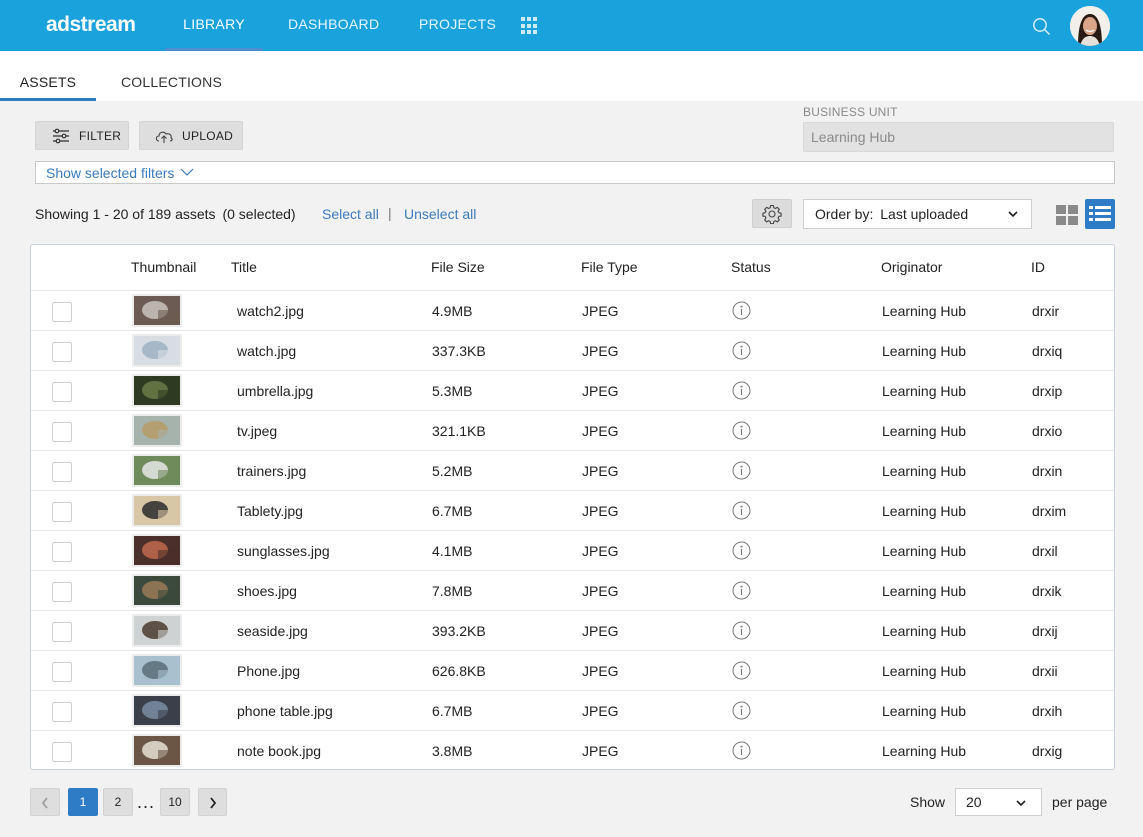 The height and width of the screenshot is (837, 1143). I want to click on list-view-button, so click(1100, 214).